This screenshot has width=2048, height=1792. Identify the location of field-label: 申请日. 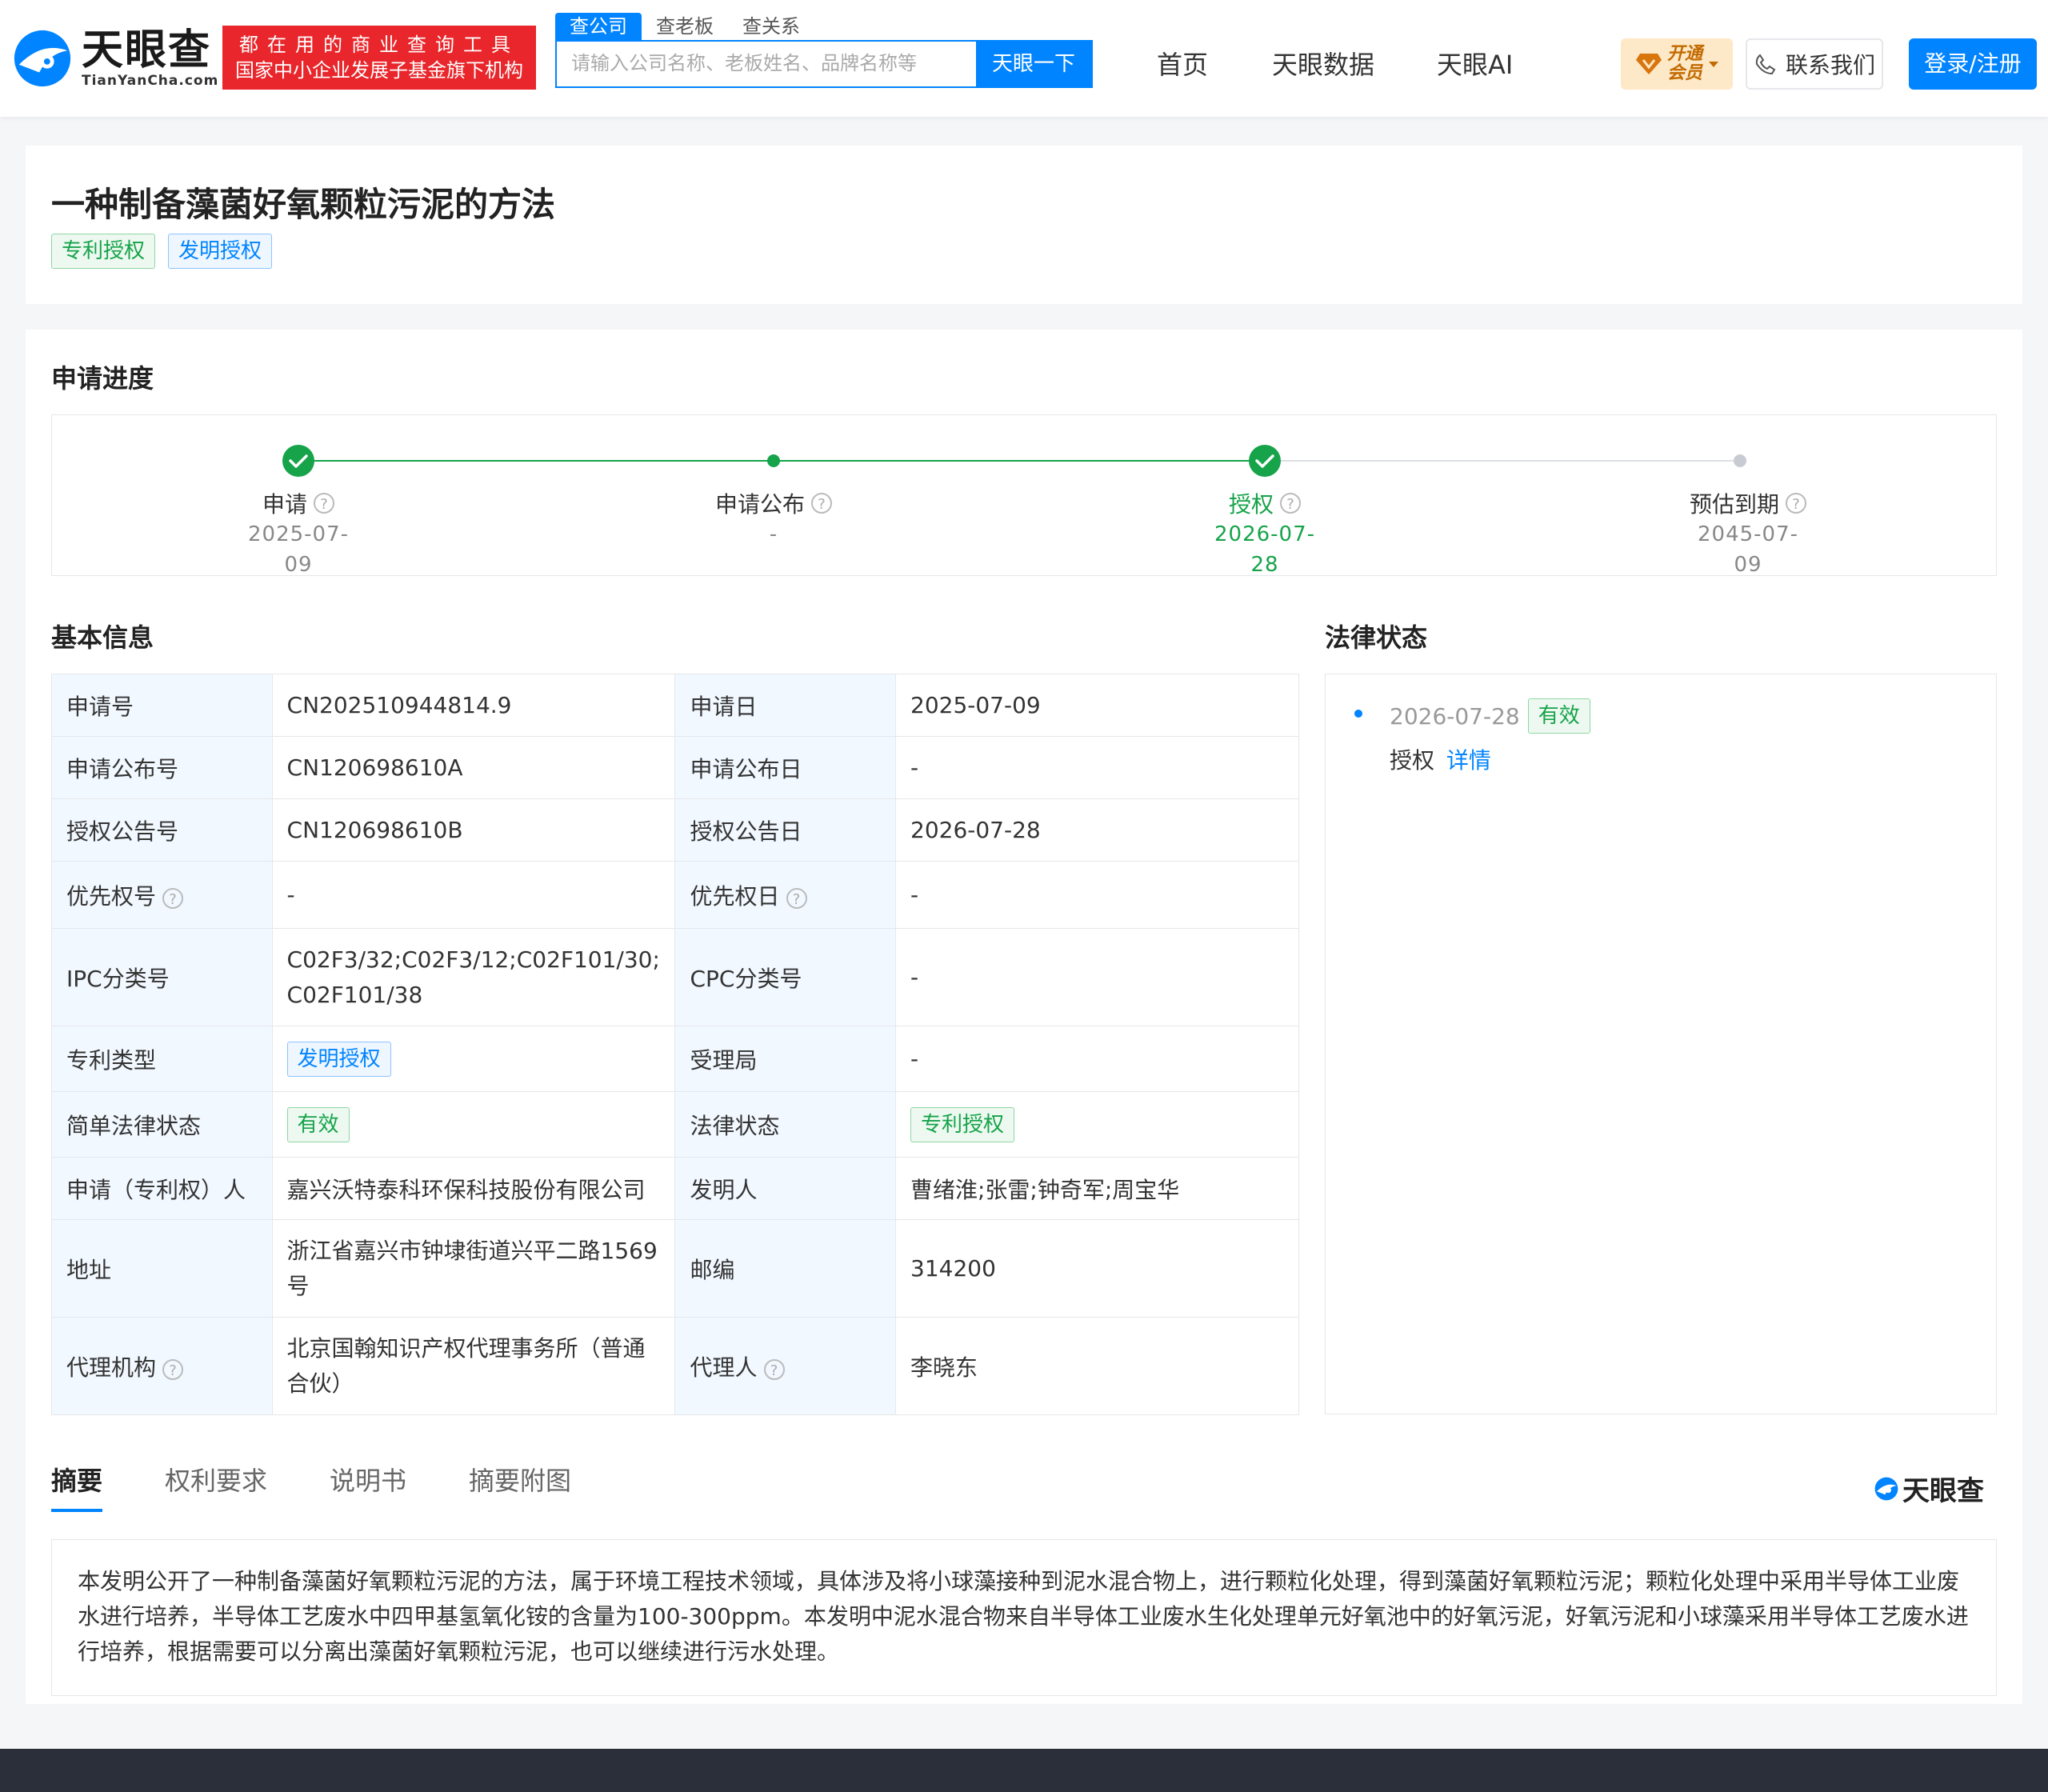
(785, 705).